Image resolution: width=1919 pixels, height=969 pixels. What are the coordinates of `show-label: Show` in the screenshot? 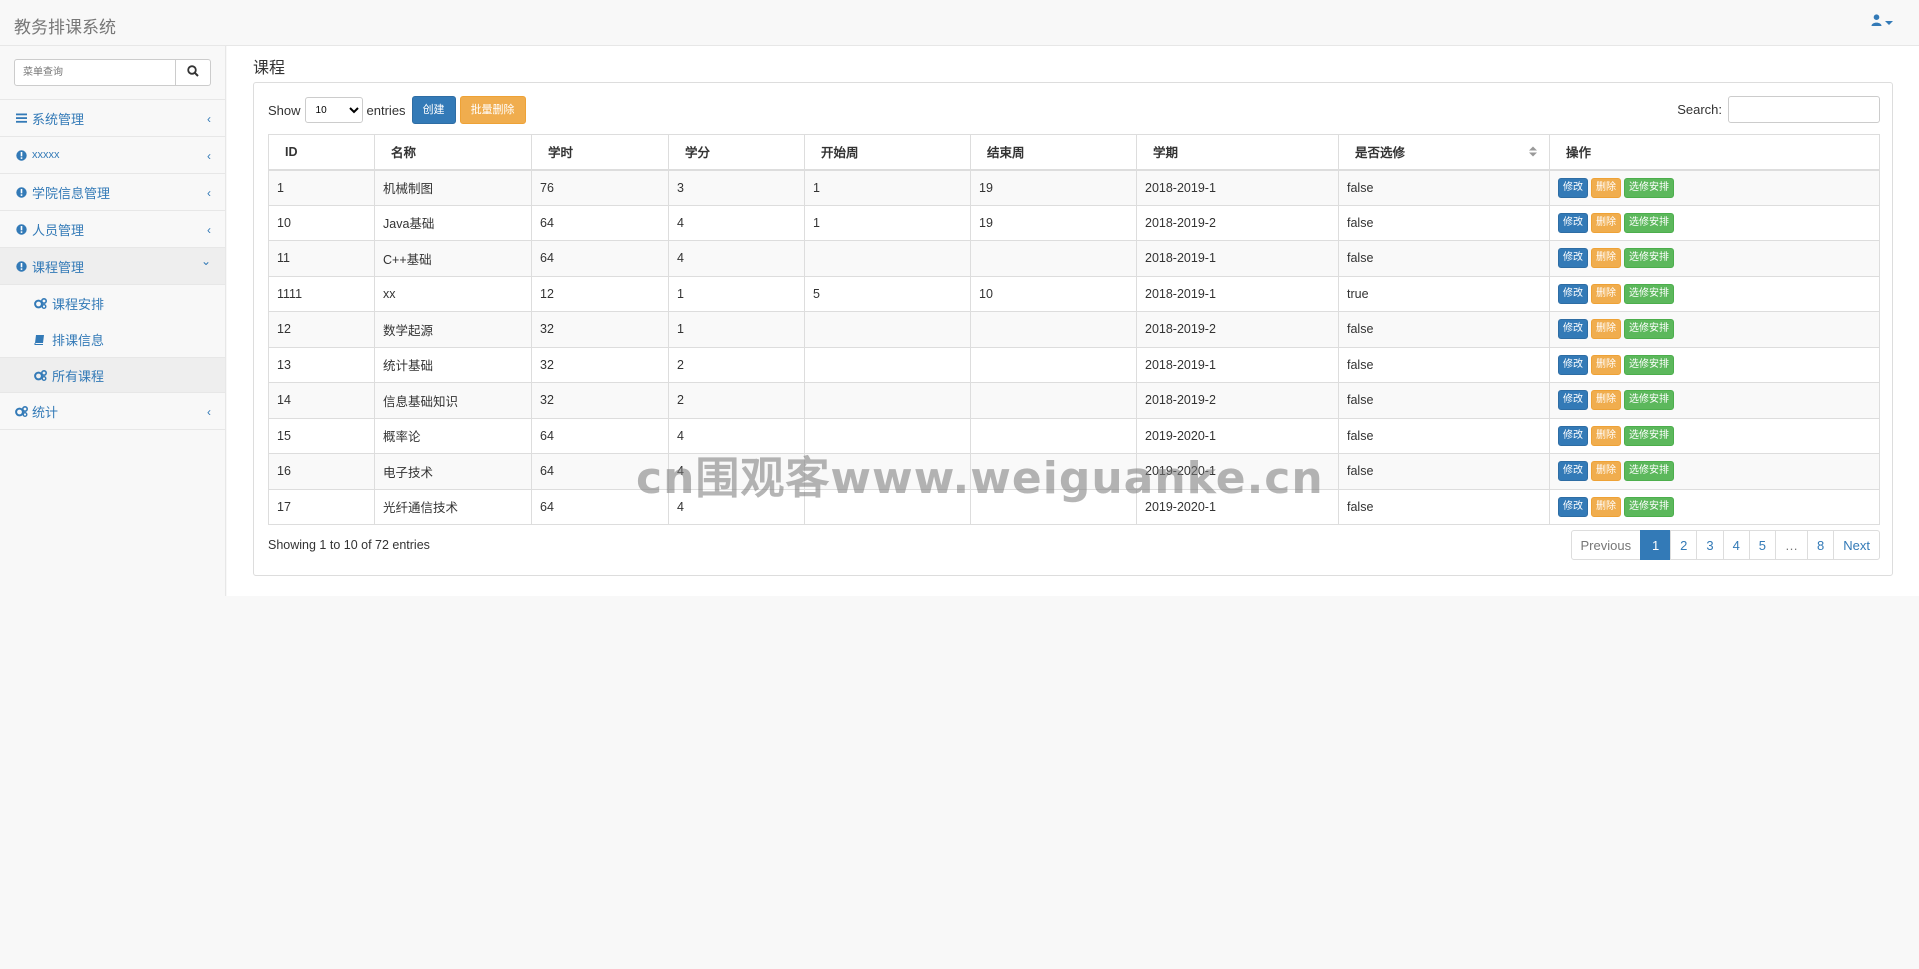 It's located at (284, 110).